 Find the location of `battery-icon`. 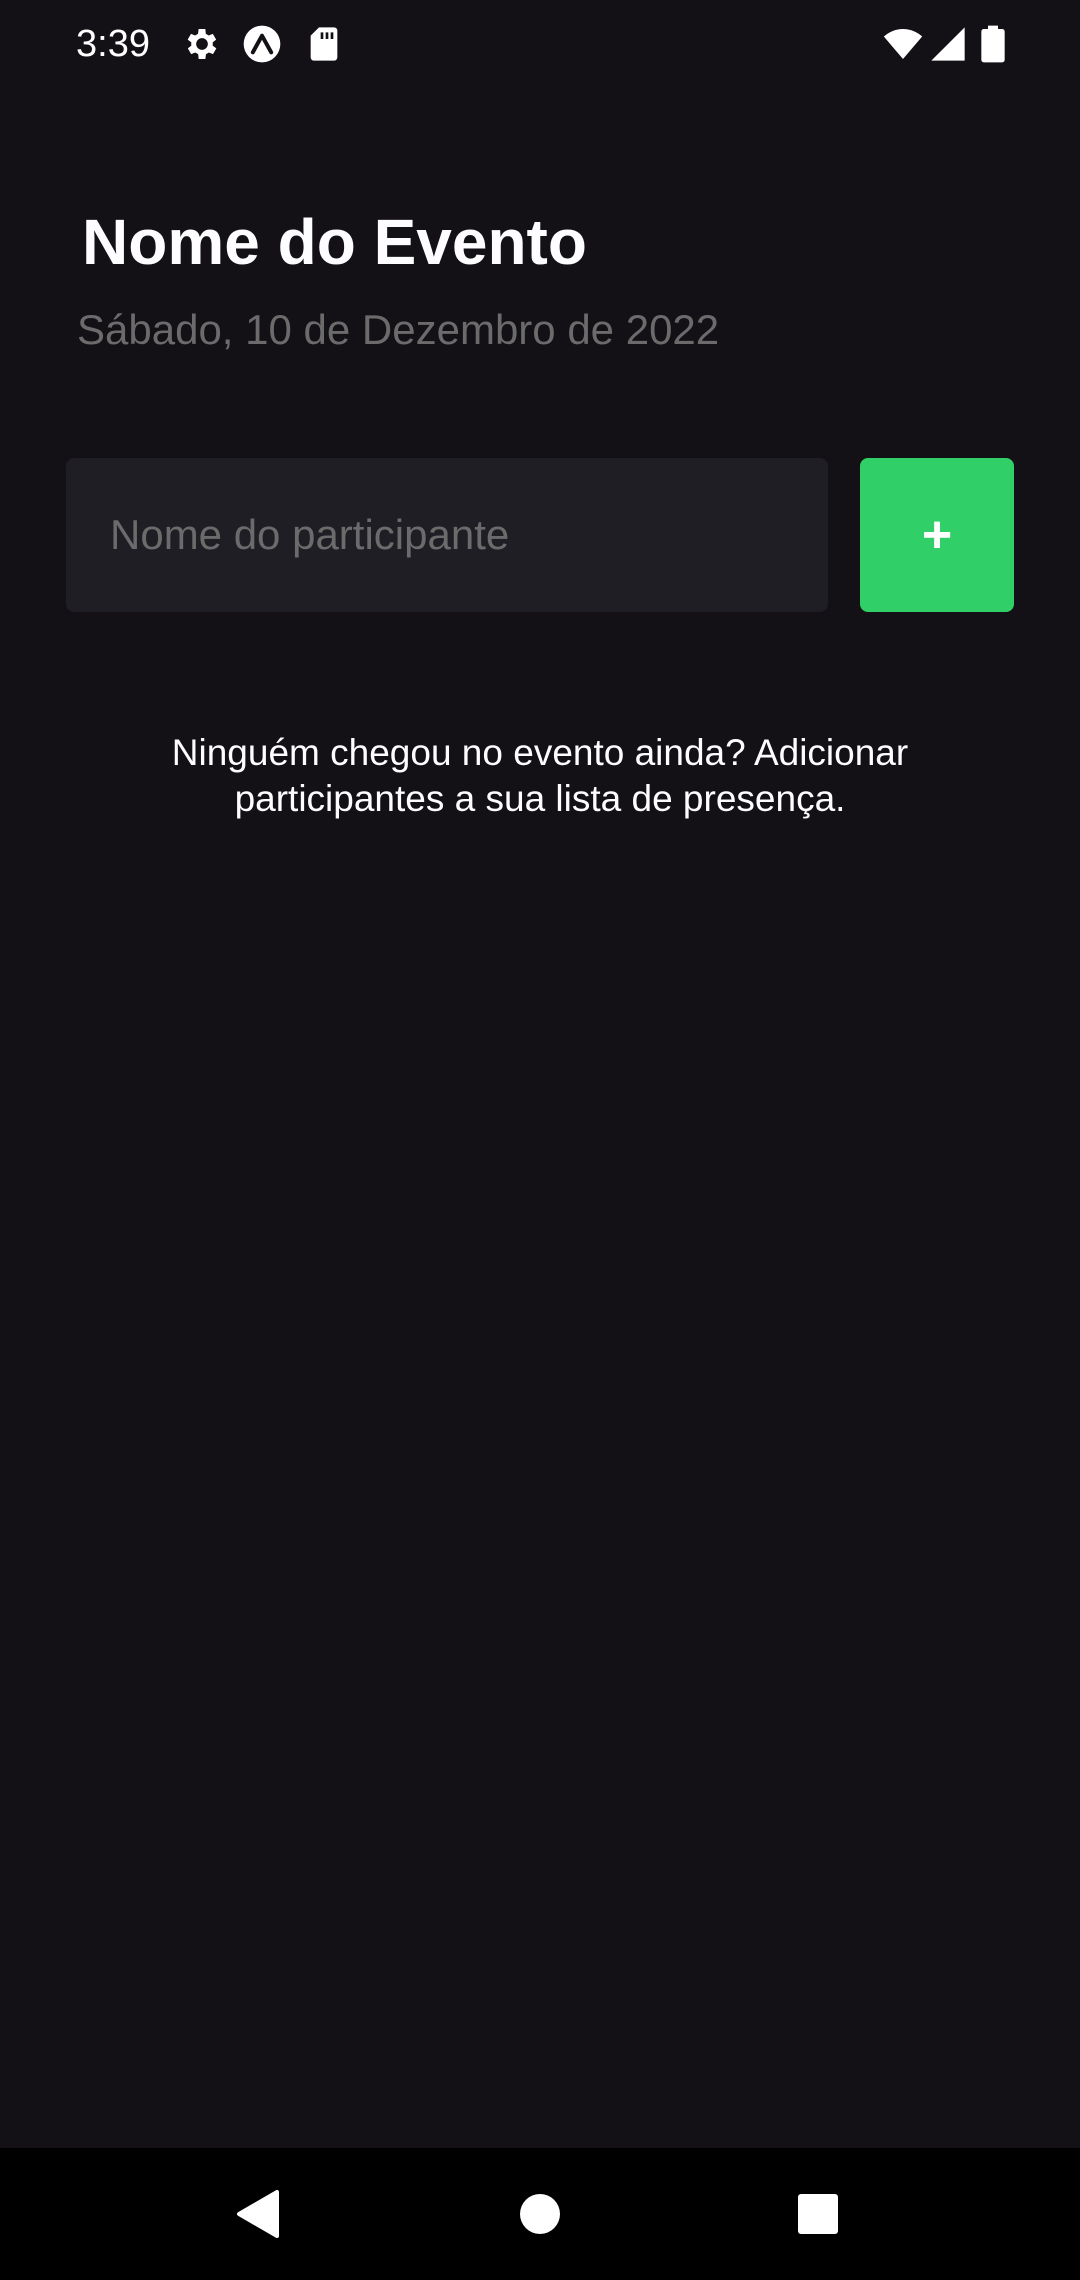

battery-icon is located at coordinates (993, 44).